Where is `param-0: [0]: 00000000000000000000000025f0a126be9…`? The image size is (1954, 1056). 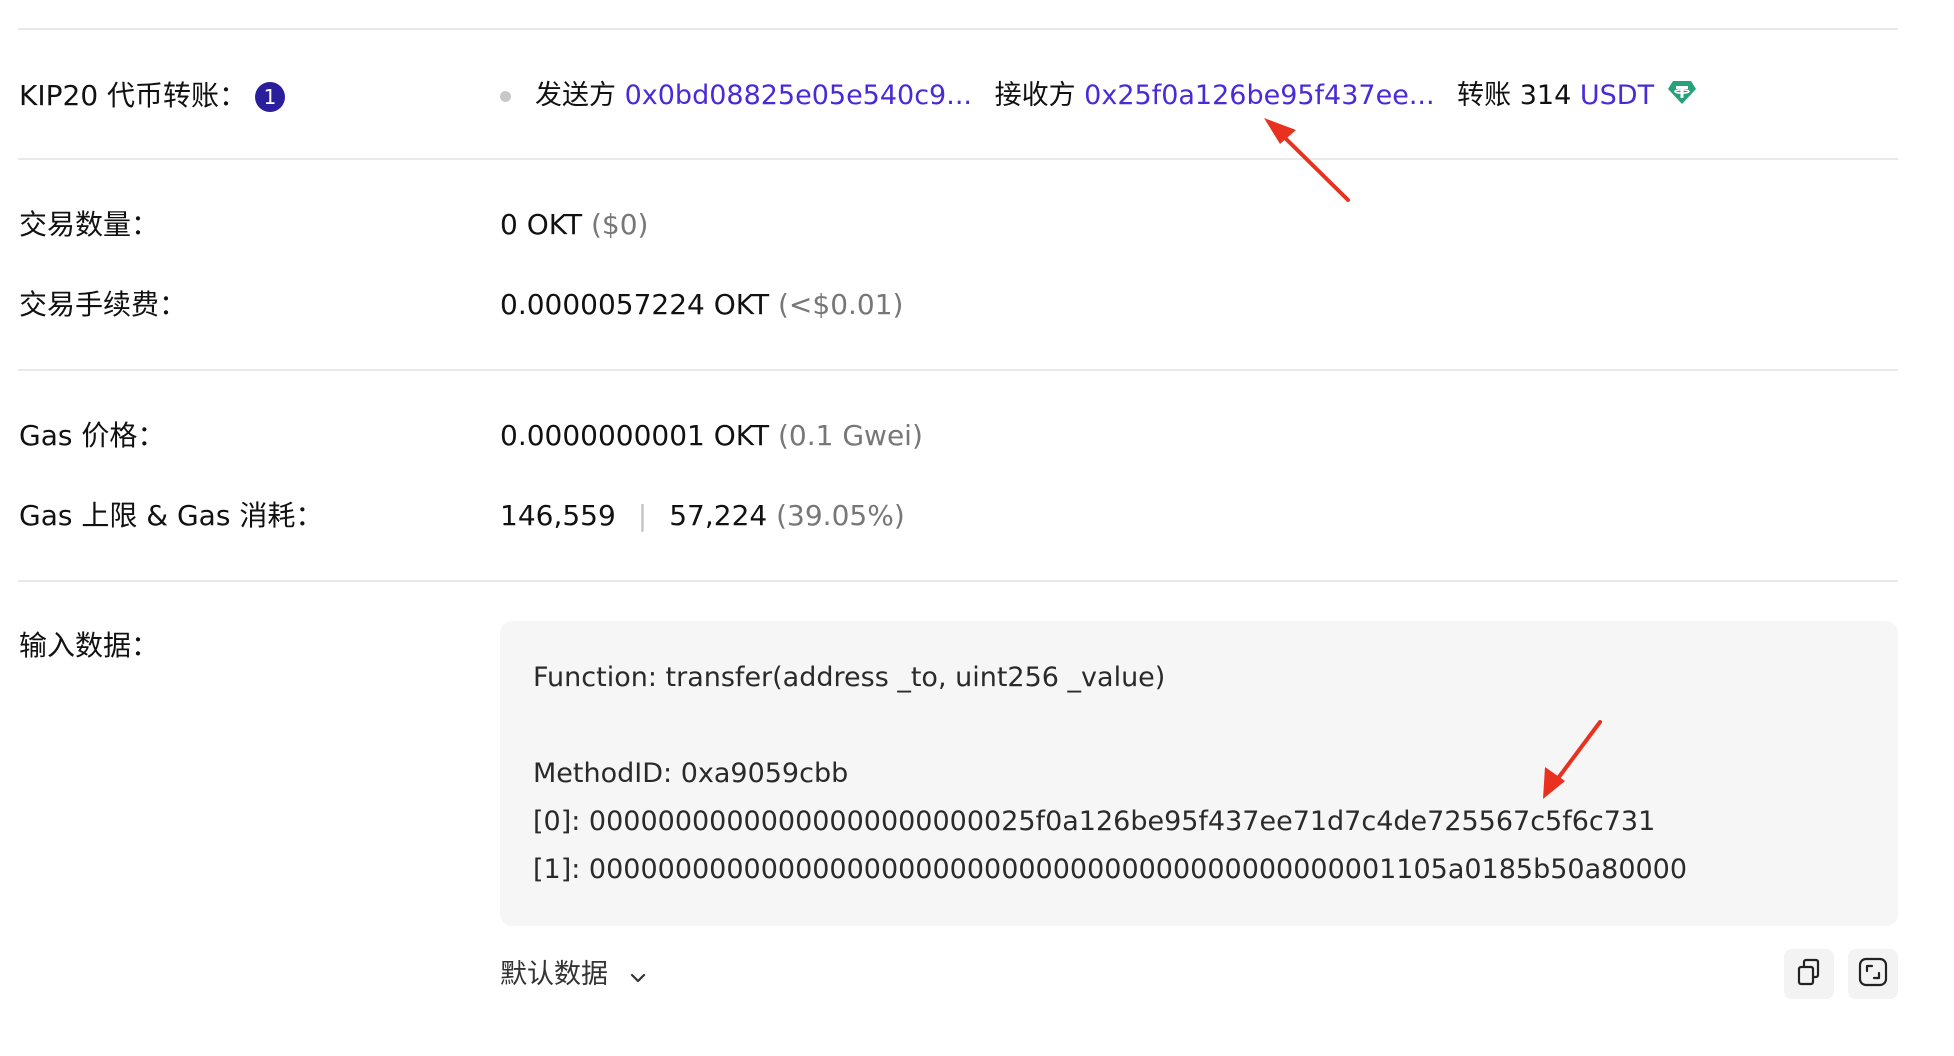
param-0: [0]: 00000000000000000000000025f0a126be9… is located at coordinates (1094, 821).